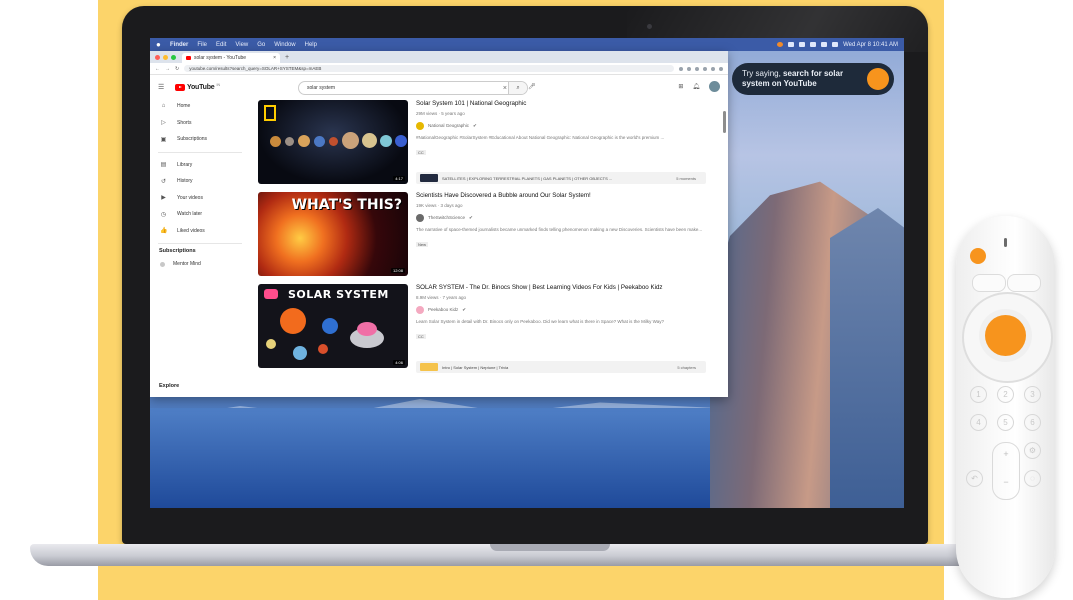  What do you see at coordinates (202, 45) in the screenshot?
I see `menu-file: File` at bounding box center [202, 45].